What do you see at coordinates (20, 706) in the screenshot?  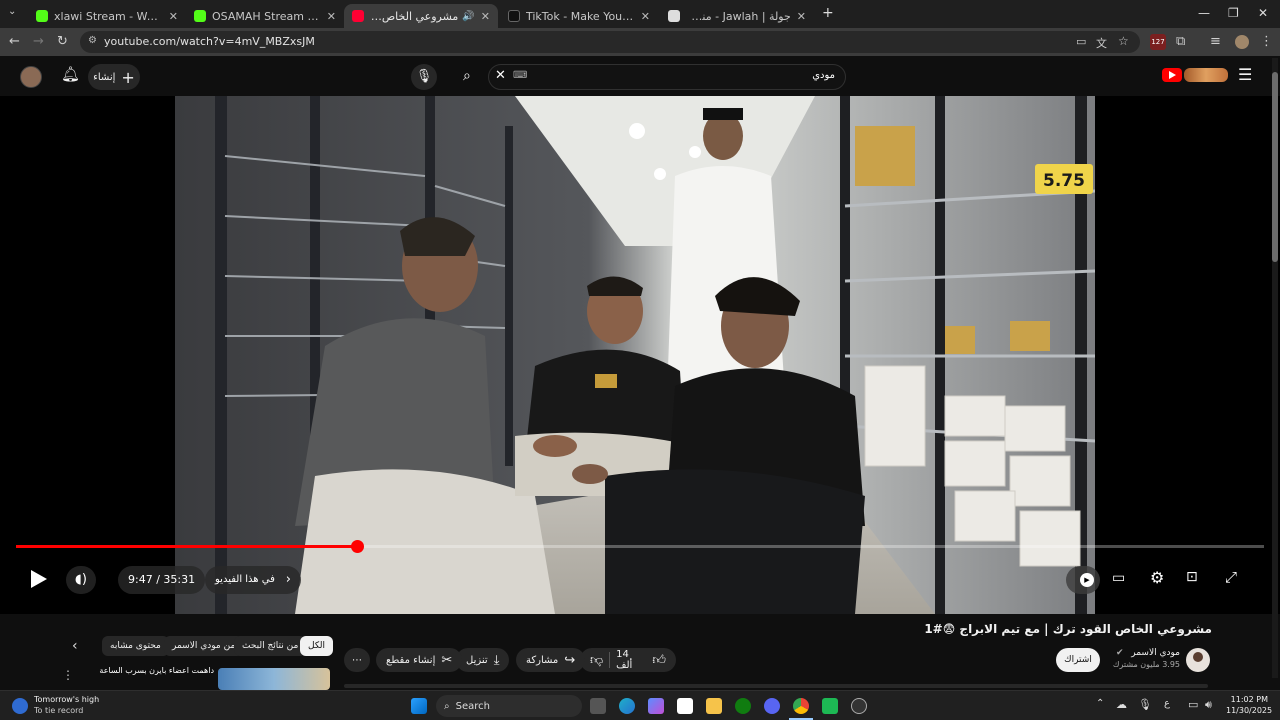 I see `weather-icon` at bounding box center [20, 706].